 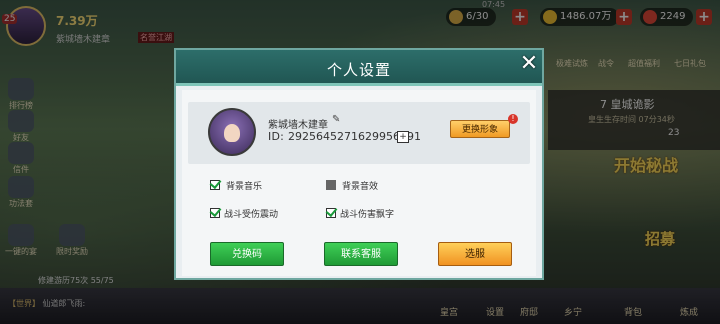 I want to click on notification-badge: !, so click(x=513, y=119).